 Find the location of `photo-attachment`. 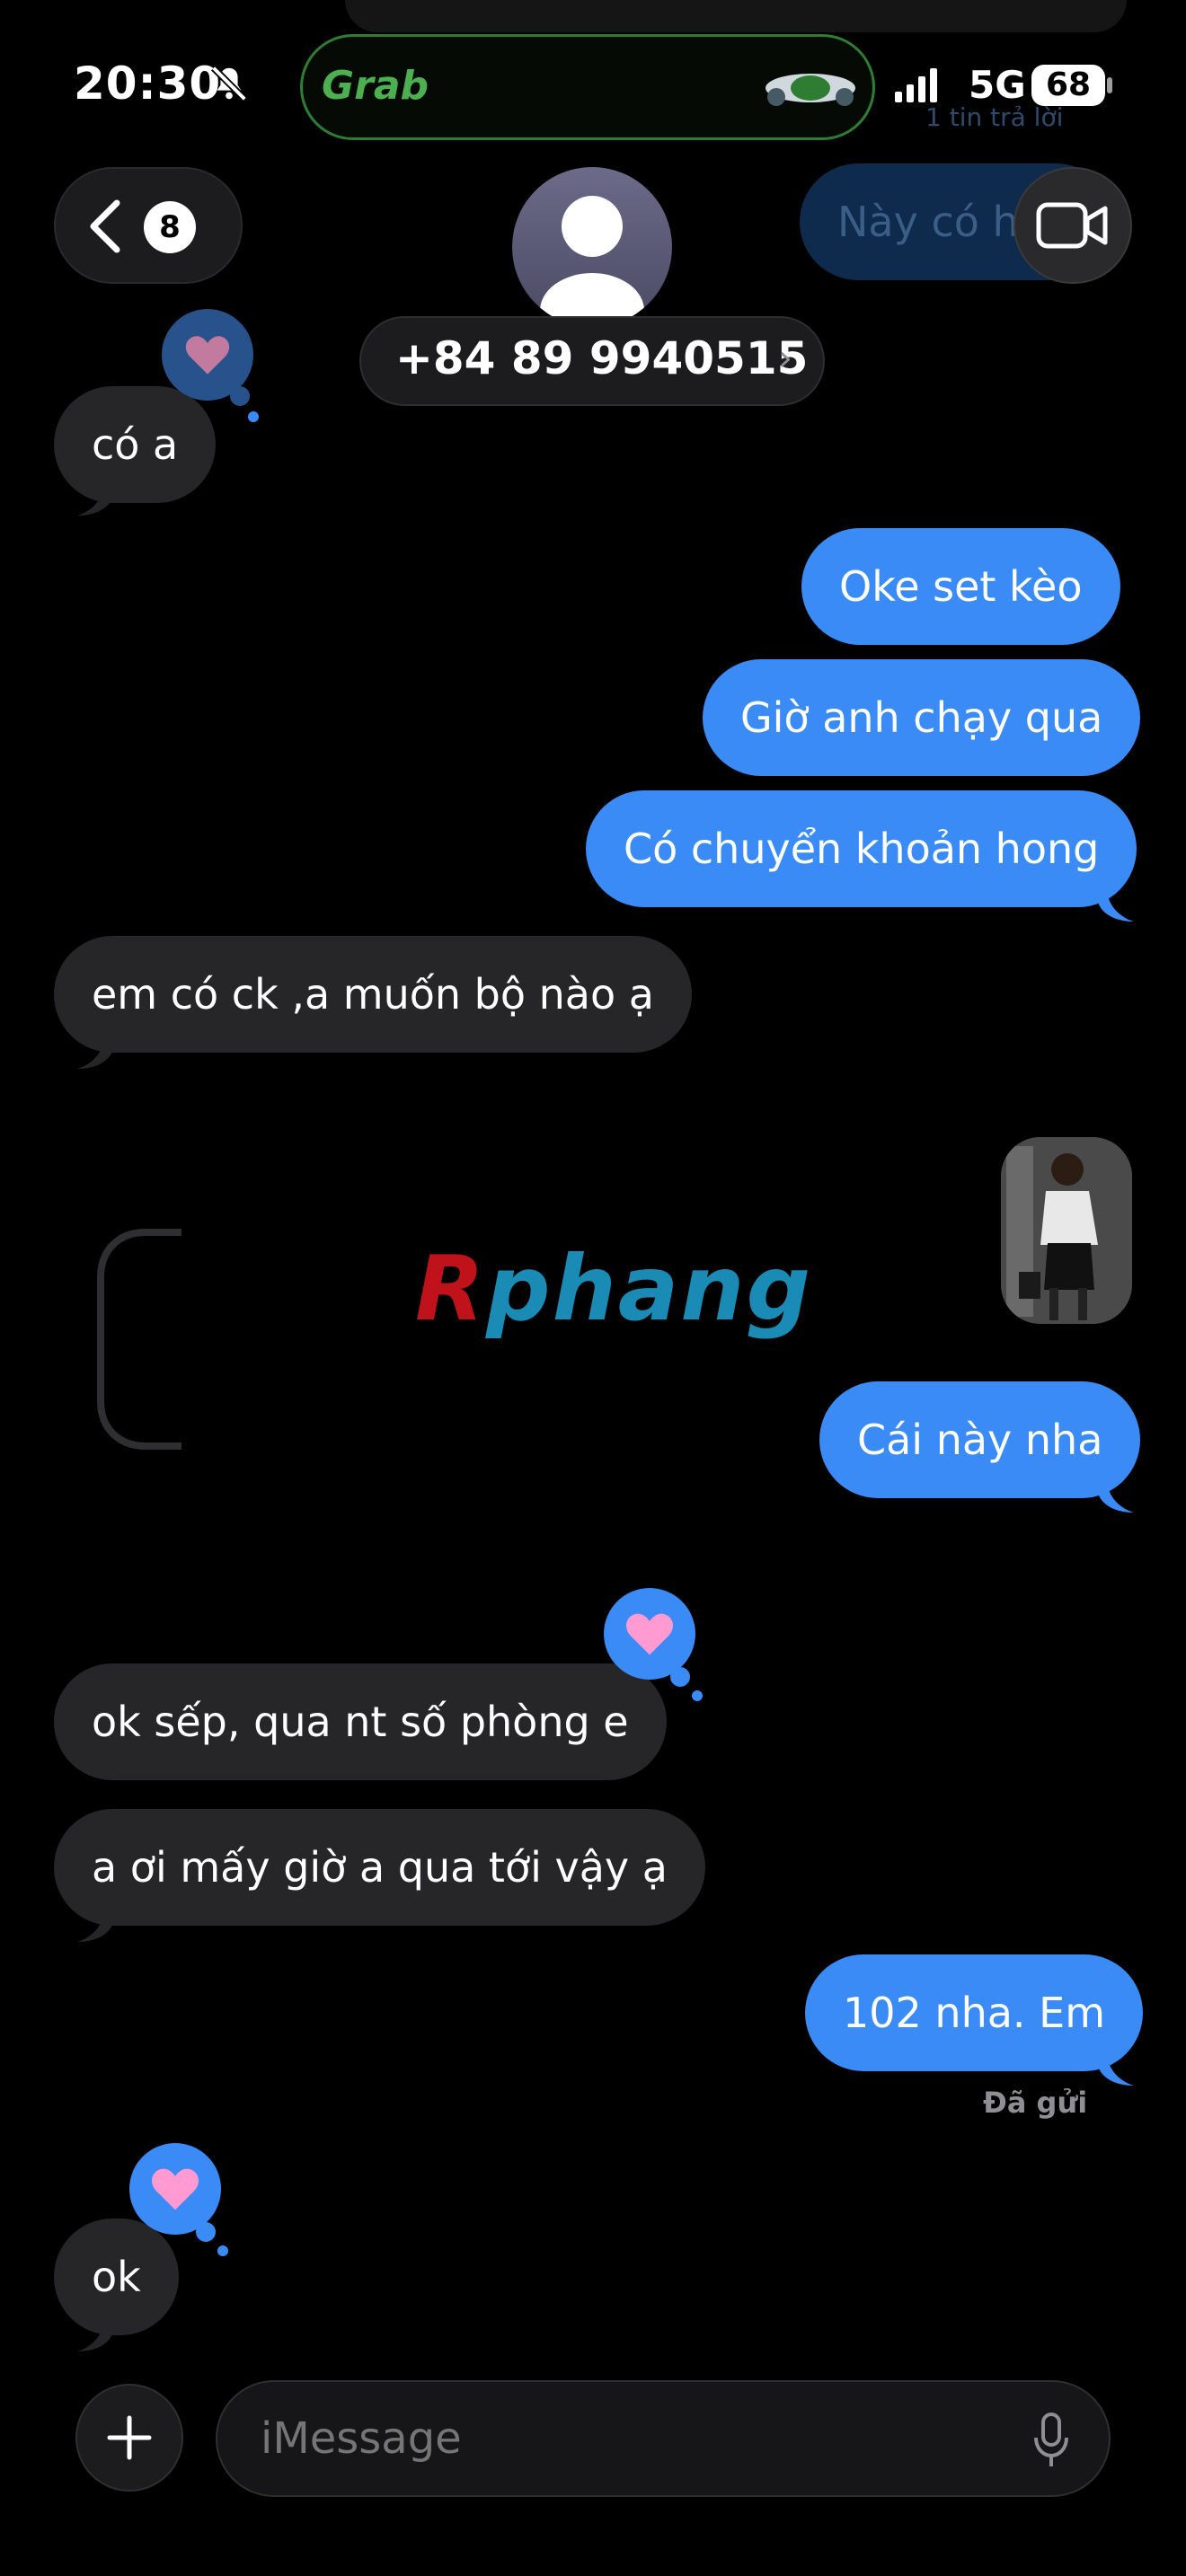

photo-attachment is located at coordinates (1066, 1230).